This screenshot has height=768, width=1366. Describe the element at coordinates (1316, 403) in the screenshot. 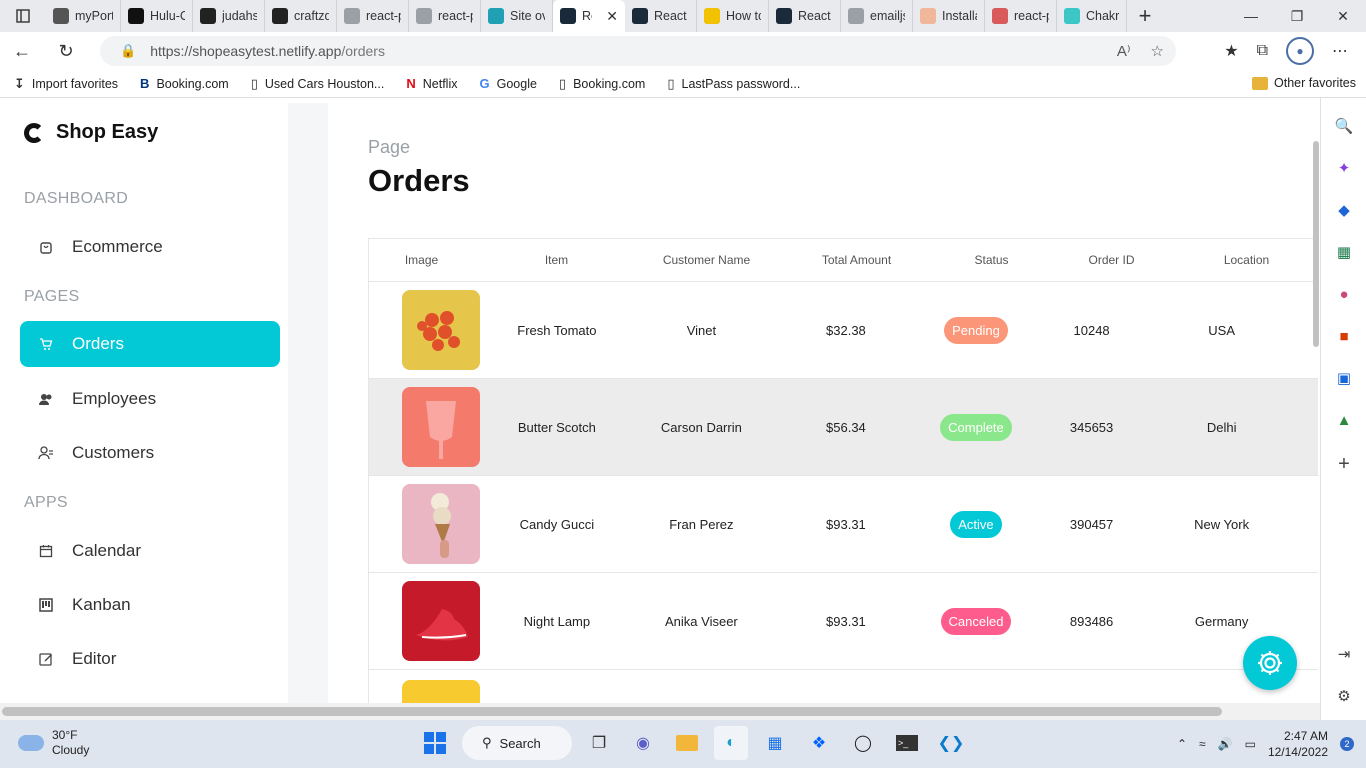

I see `page-vertical-scrollbar` at that location.